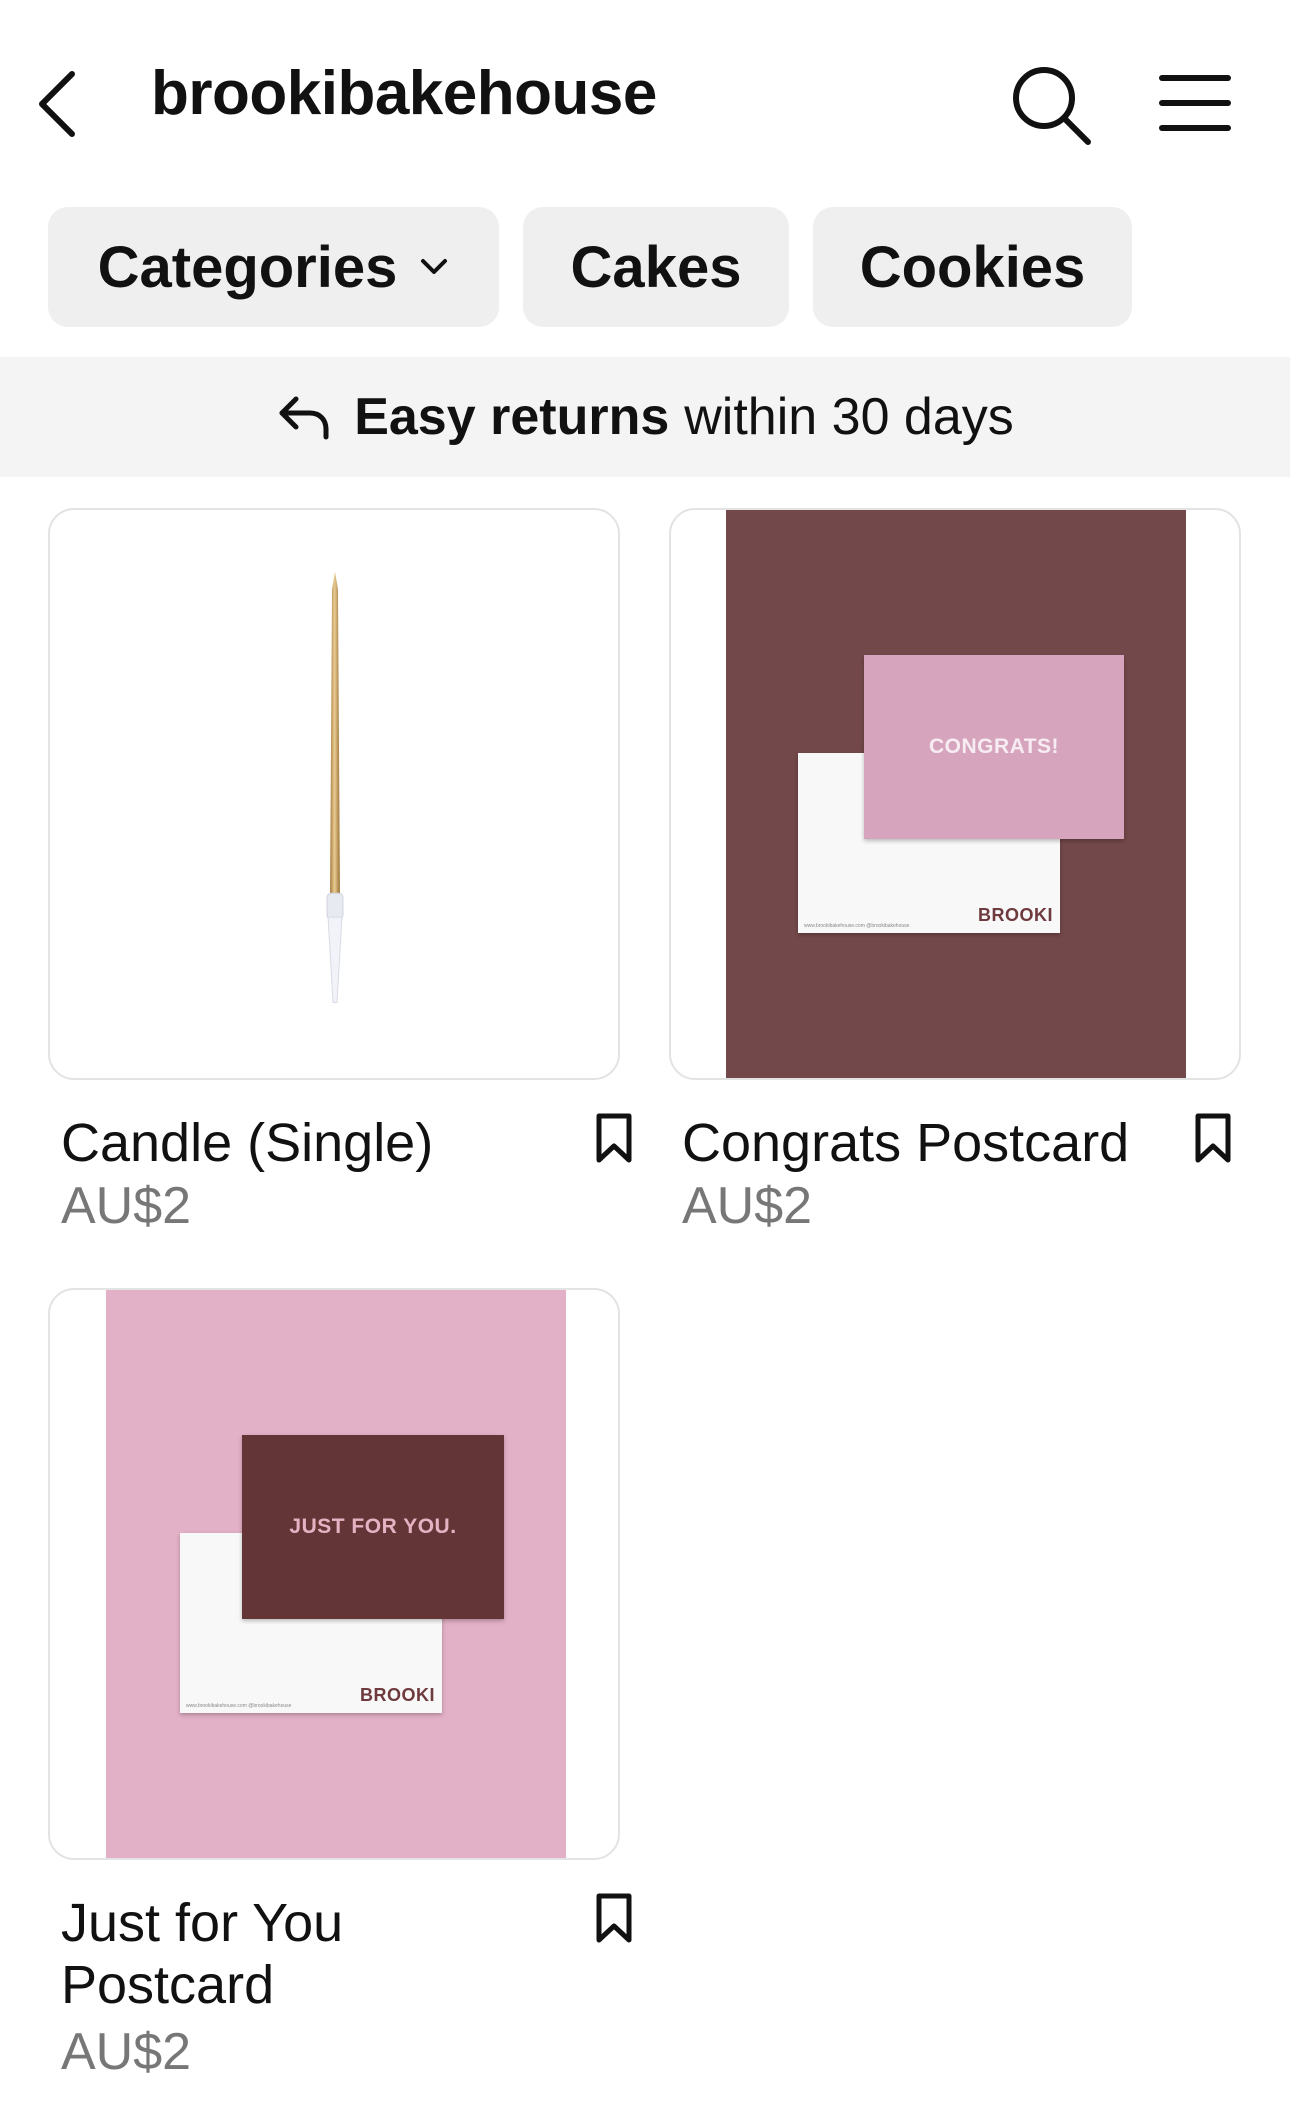 The height and width of the screenshot is (2107, 1290). I want to click on product-name: Candle (Single), so click(301, 1143).